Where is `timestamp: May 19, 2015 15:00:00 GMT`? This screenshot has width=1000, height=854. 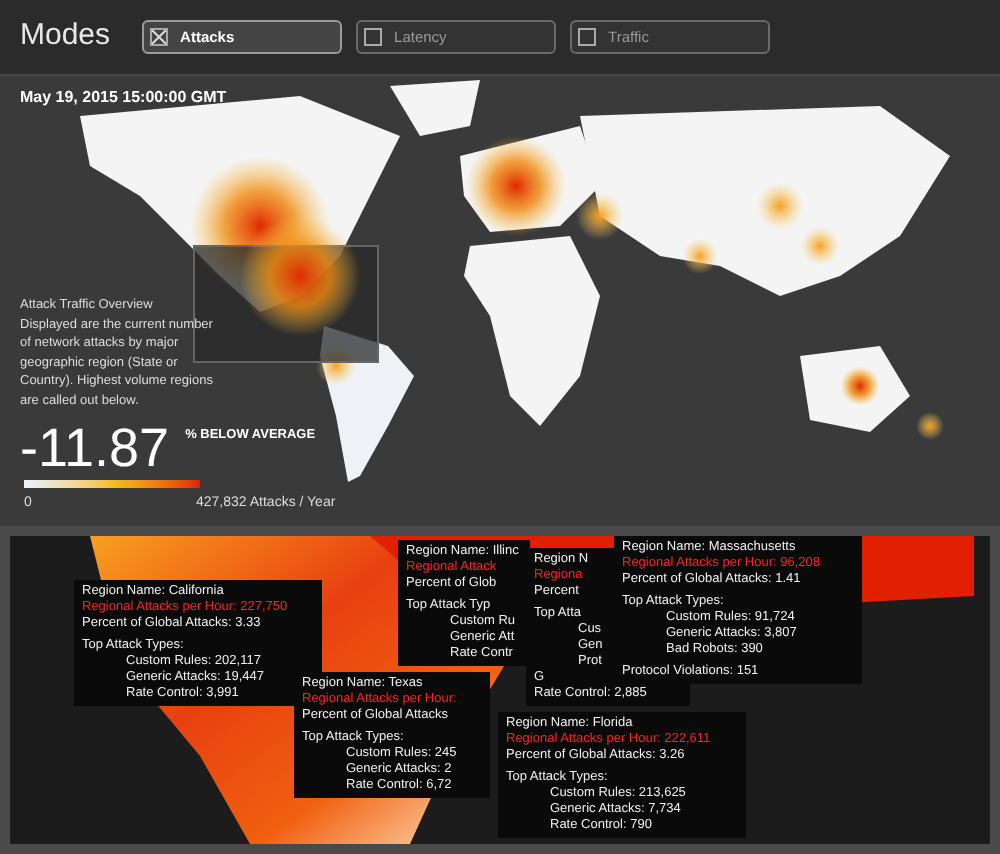 timestamp: May 19, 2015 15:00:00 GMT is located at coordinates (123, 98).